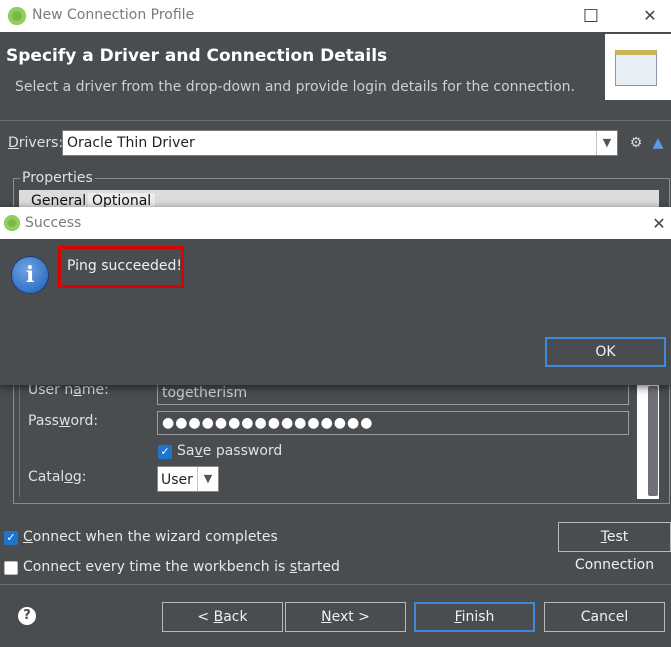 The image size is (671, 647). I want to click on test-connection-button: Test Connection, so click(614, 547).